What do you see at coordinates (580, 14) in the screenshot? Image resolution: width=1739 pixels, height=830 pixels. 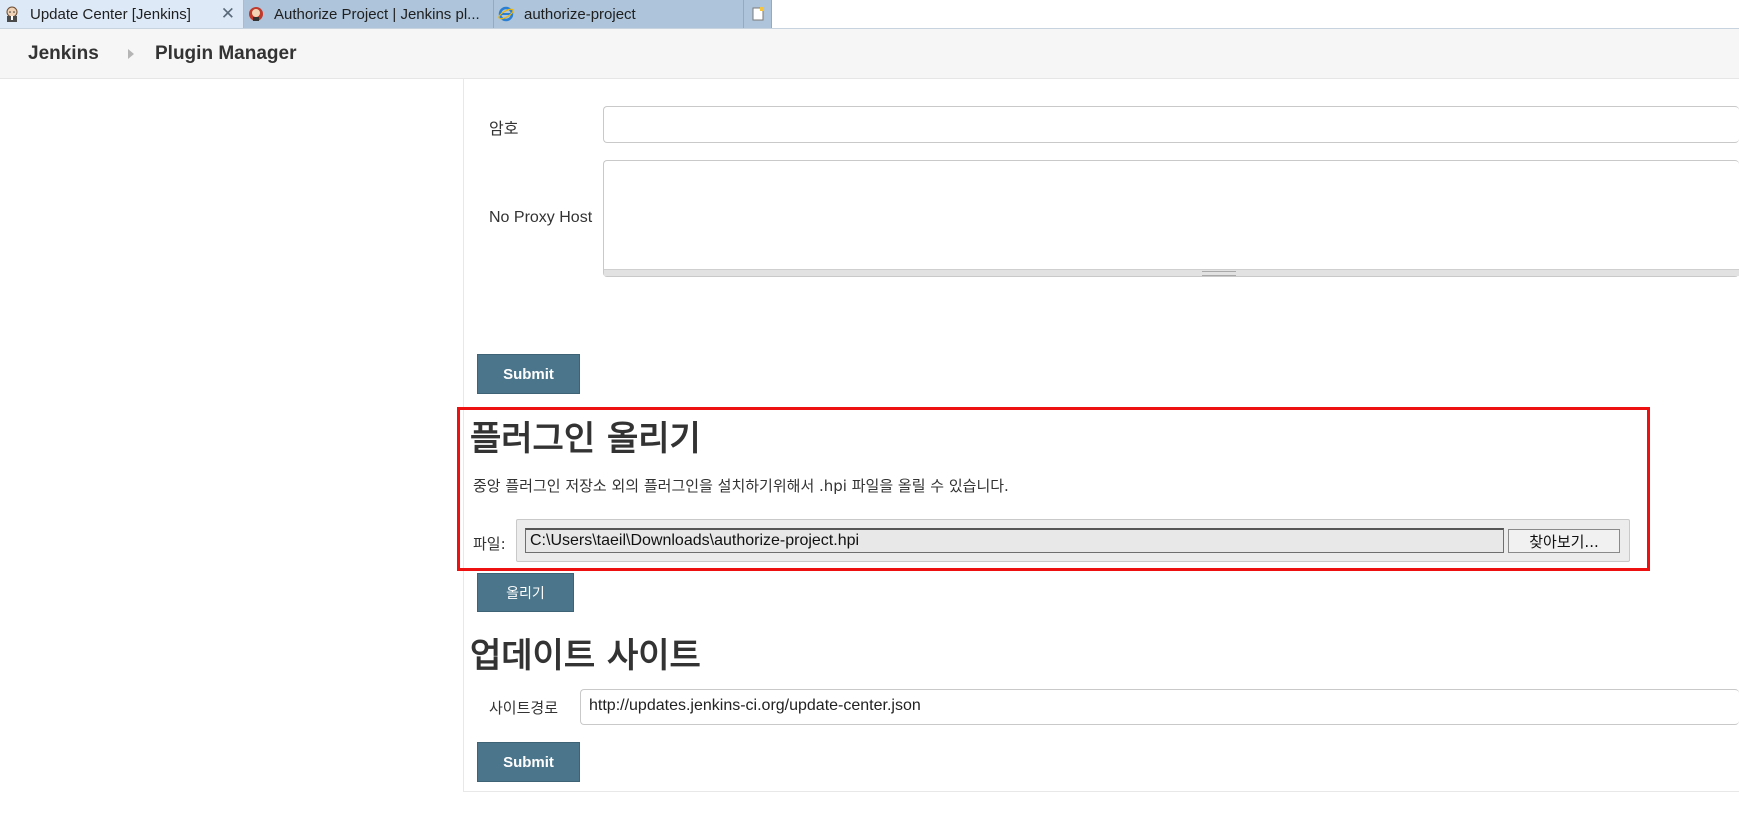 I see `tab-title: authorize-project` at bounding box center [580, 14].